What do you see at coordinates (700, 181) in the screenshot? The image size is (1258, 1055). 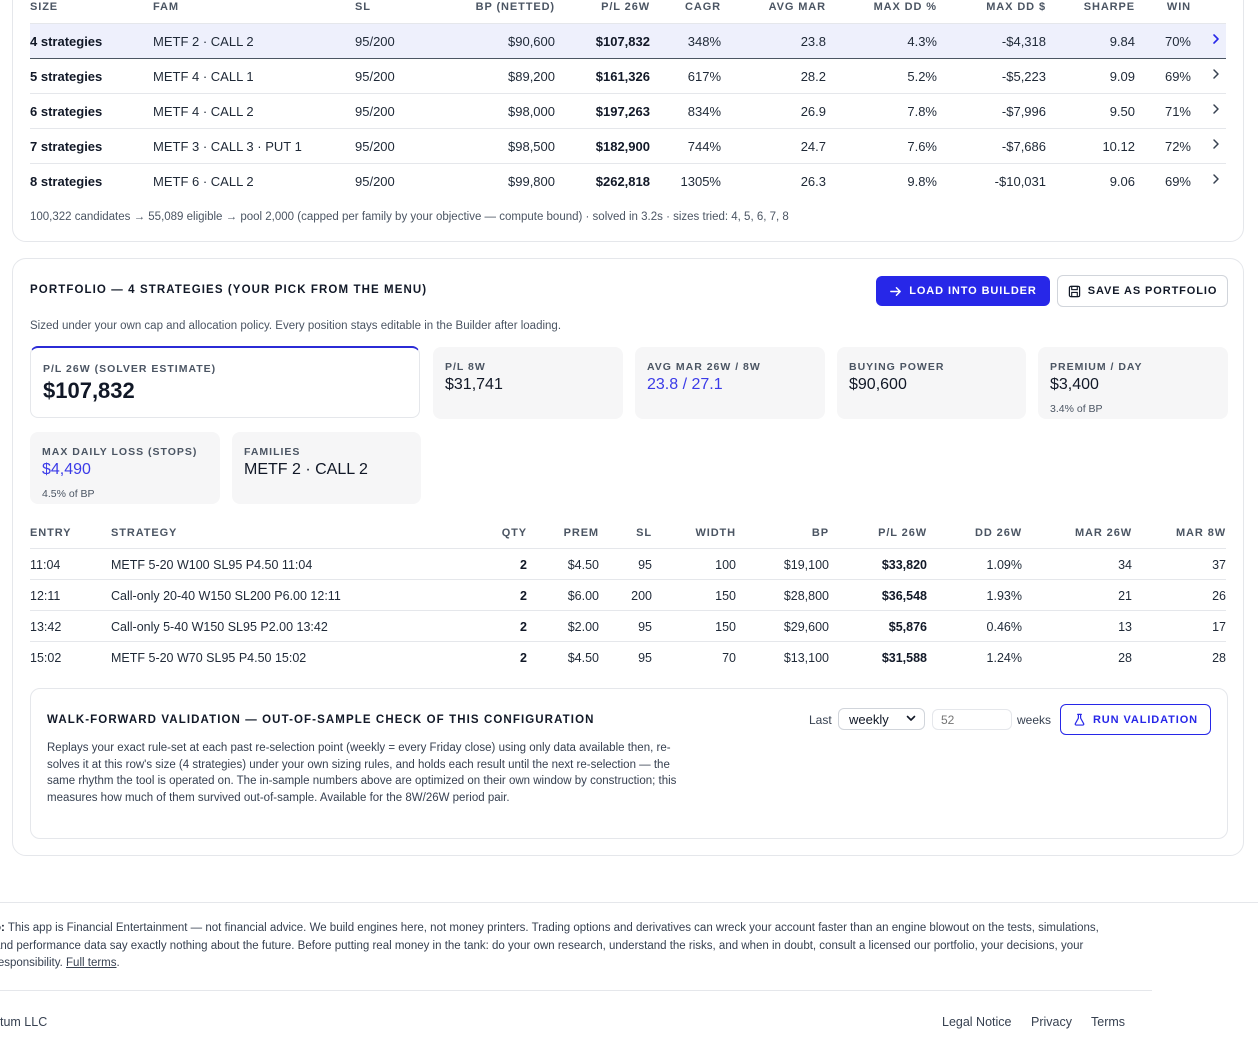 I see `row-cagr: 1305%` at bounding box center [700, 181].